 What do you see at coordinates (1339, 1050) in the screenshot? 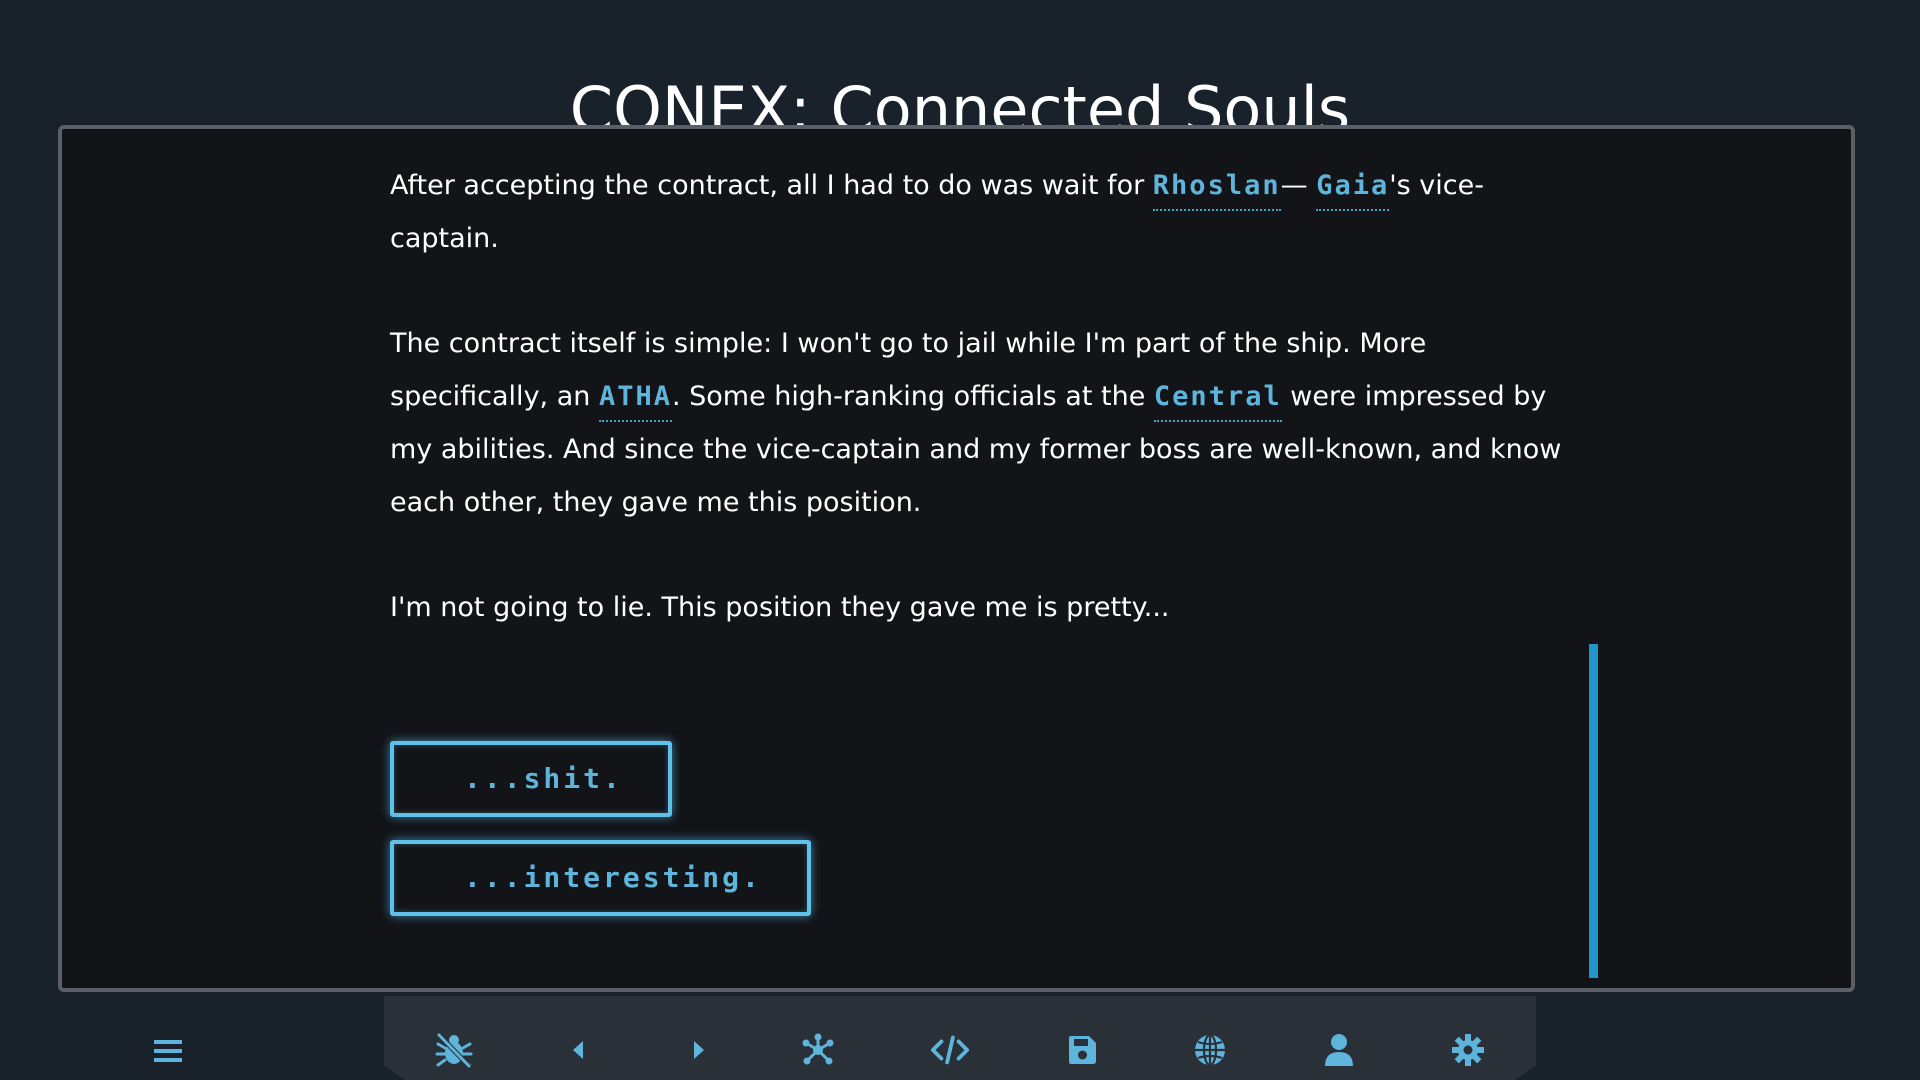
I see `user-icon` at bounding box center [1339, 1050].